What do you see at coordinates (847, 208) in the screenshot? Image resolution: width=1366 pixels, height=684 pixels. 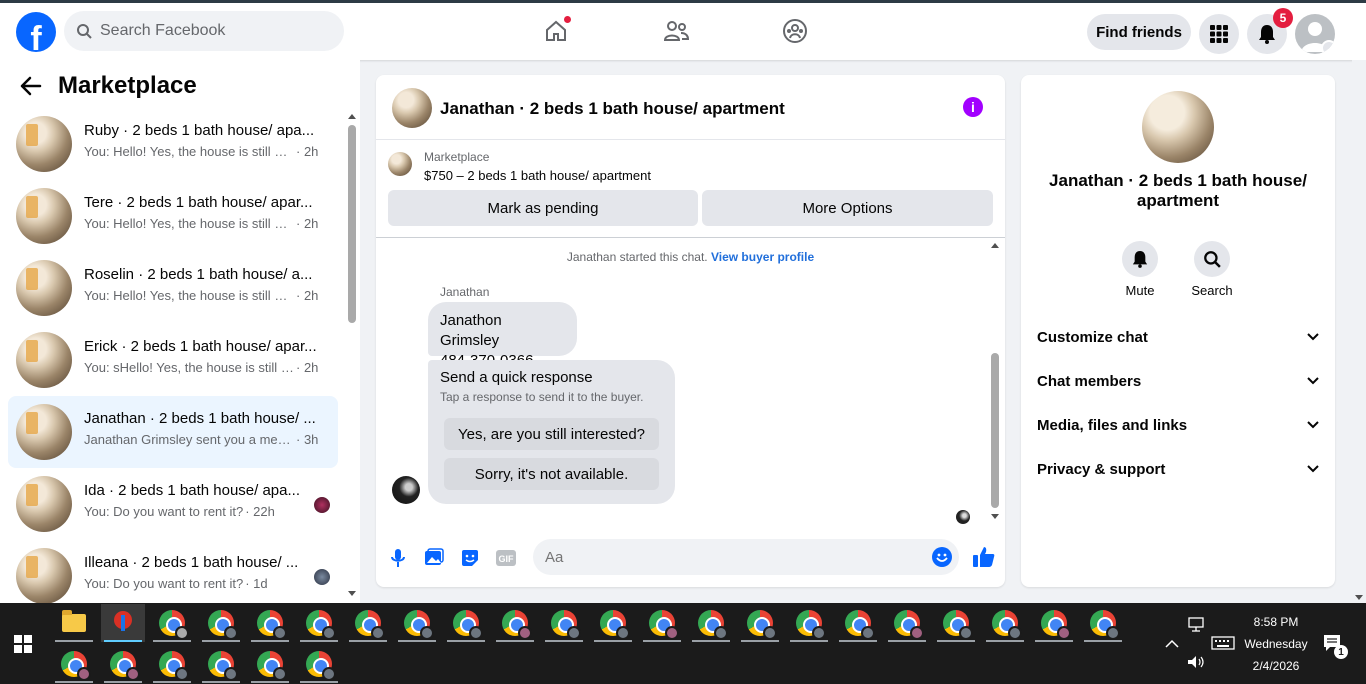 I see `more-options-button: More Options` at bounding box center [847, 208].